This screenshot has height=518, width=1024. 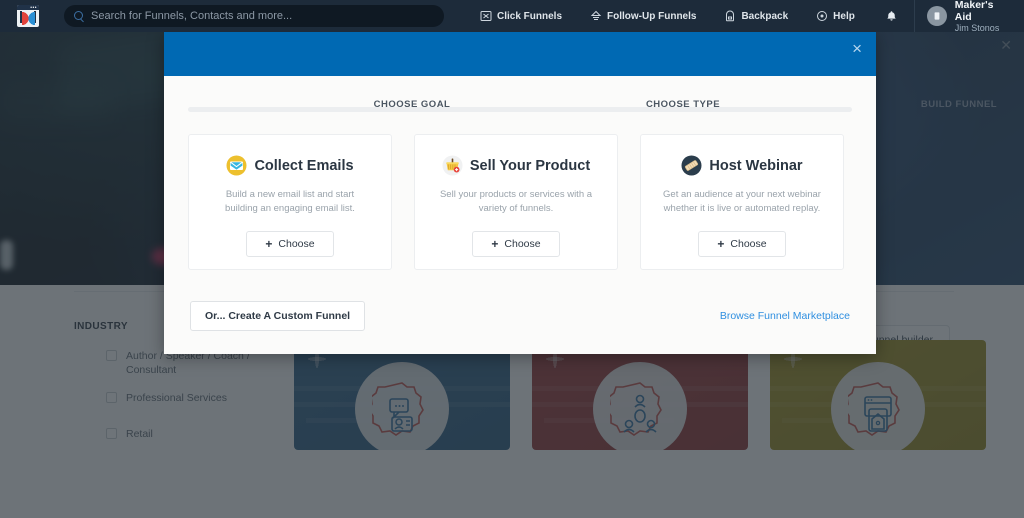 I want to click on followup-icon, so click(x=596, y=16).